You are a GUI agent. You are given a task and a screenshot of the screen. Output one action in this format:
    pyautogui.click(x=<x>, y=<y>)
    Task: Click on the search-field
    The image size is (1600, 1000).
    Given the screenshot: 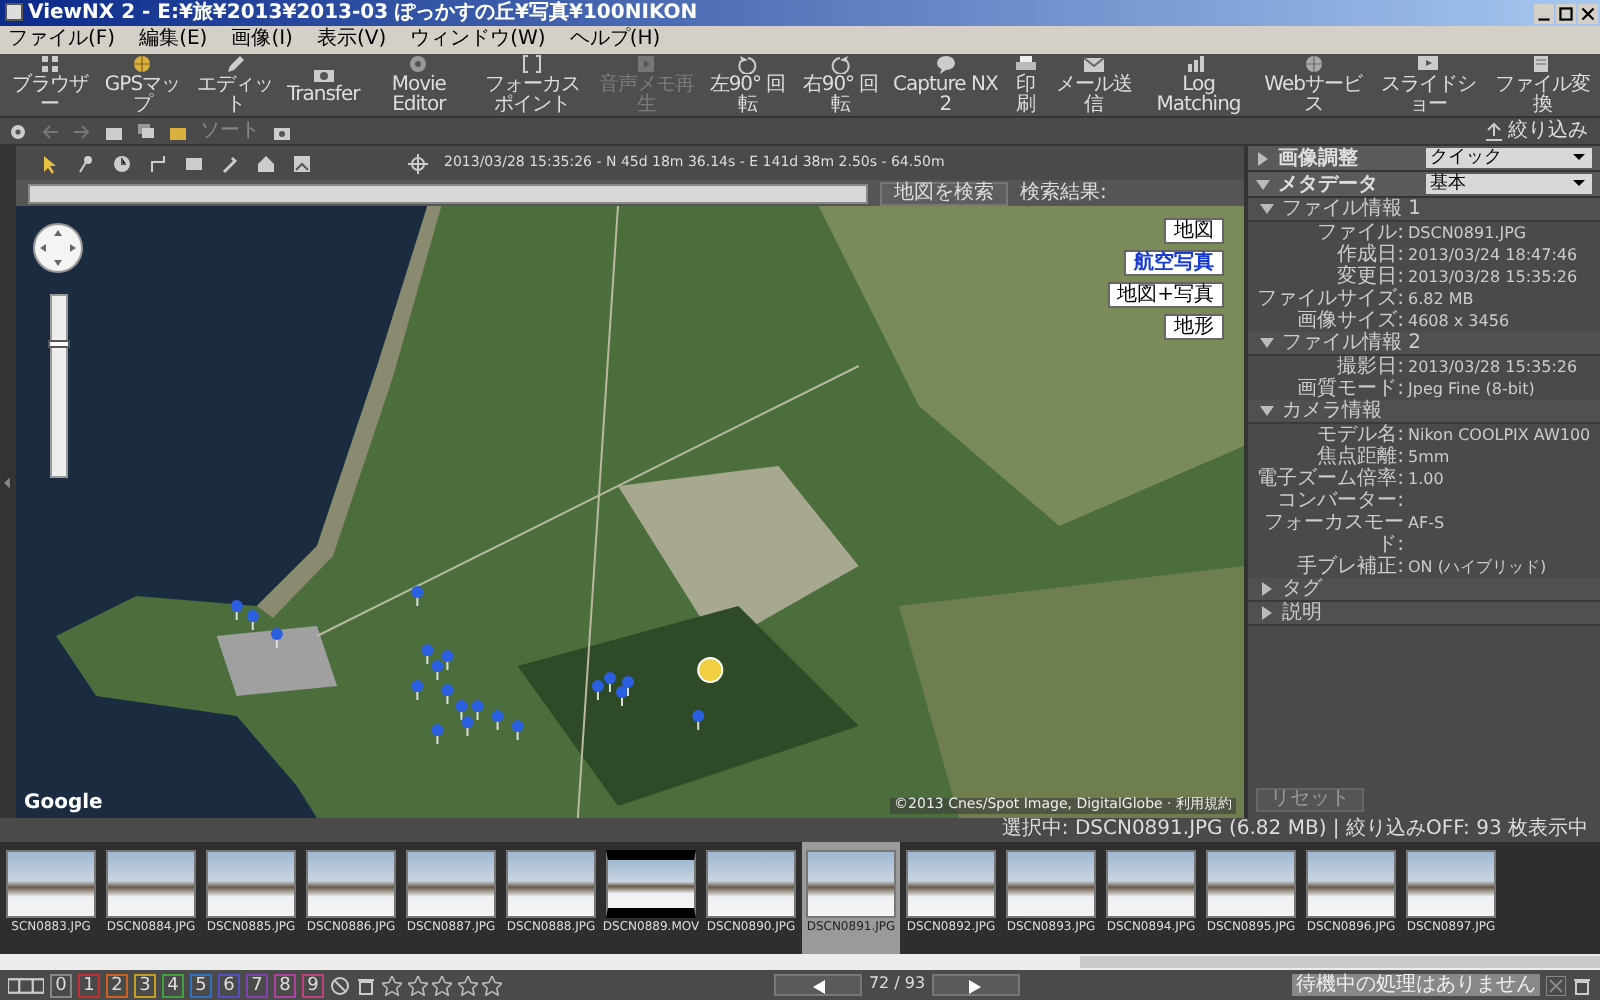 What is the action you would take?
    pyautogui.click(x=448, y=193)
    